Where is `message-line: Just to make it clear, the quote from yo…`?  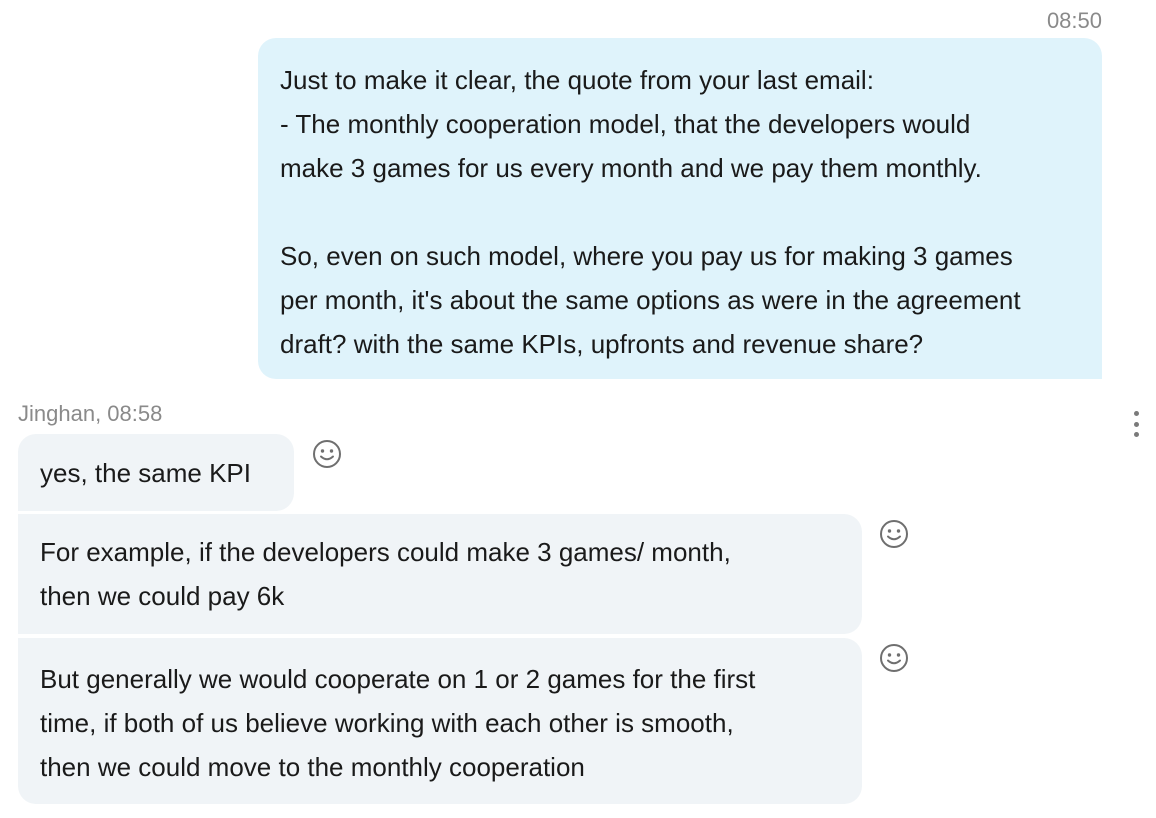 message-line: Just to make it clear, the quote from yo… is located at coordinates (577, 80).